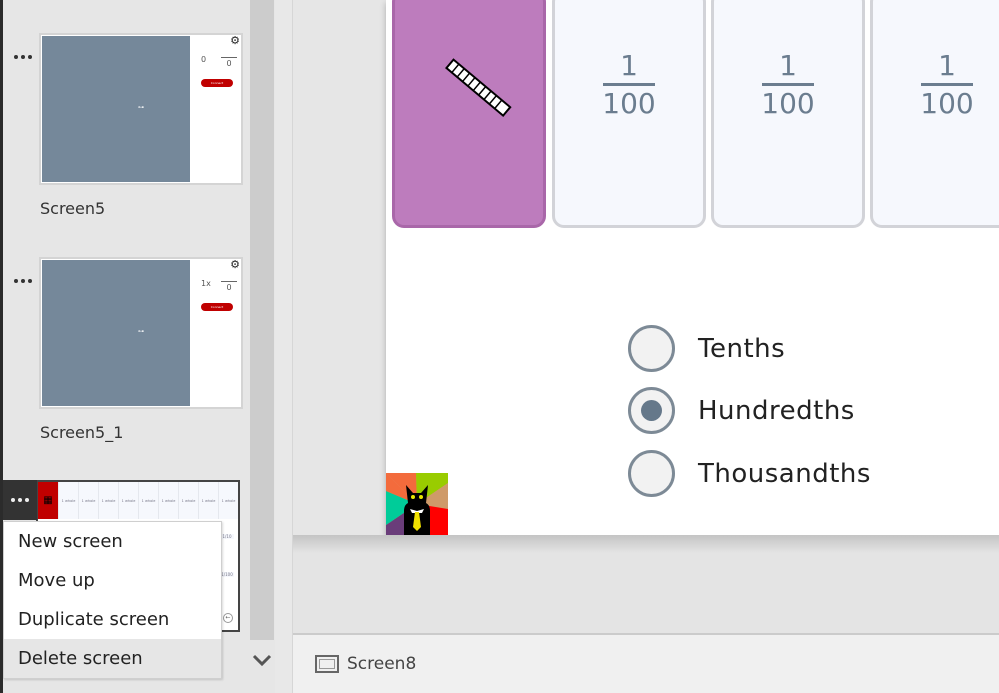 The height and width of the screenshot is (693, 999). What do you see at coordinates (742, 348) in the screenshot?
I see `radio-label: Tenths` at bounding box center [742, 348].